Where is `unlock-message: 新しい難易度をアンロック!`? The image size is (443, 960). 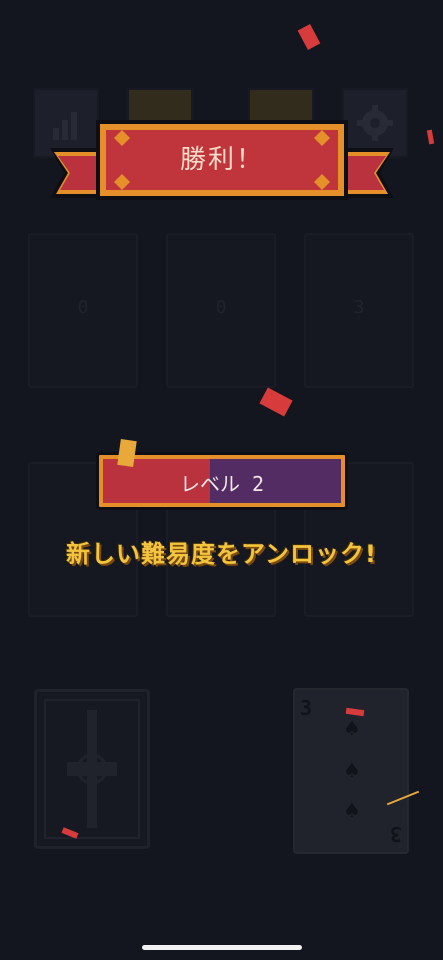
unlock-message: 新しい難易度をアンロック! is located at coordinates (221, 554).